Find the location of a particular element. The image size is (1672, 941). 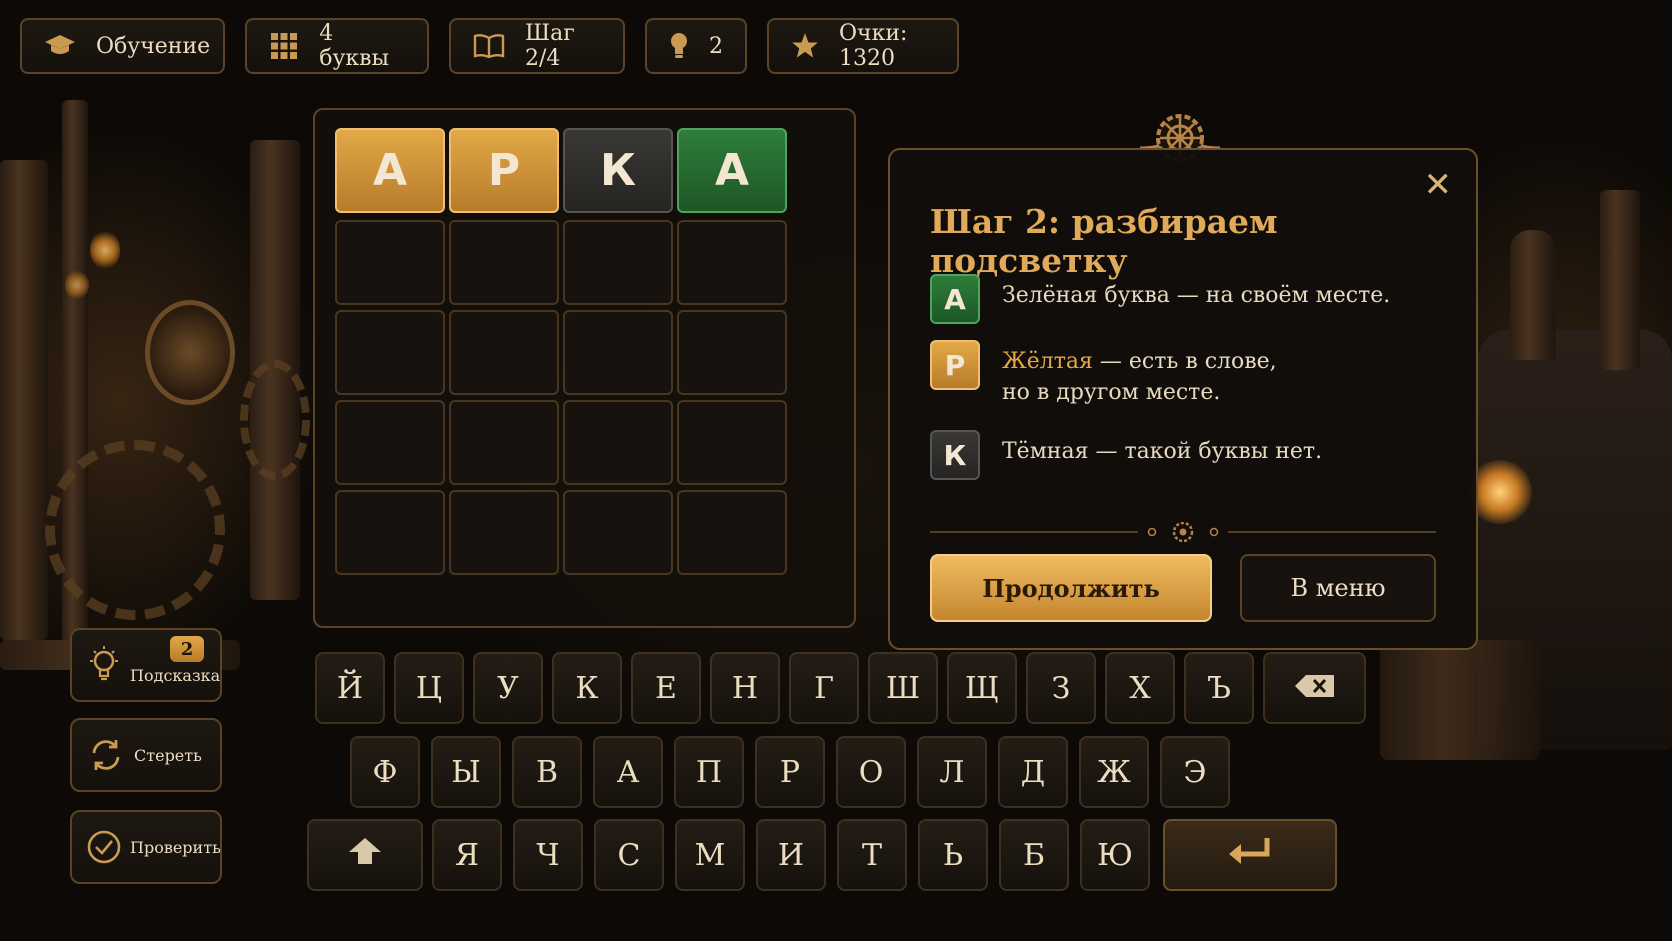

key: Ч is located at coordinates (548, 855).